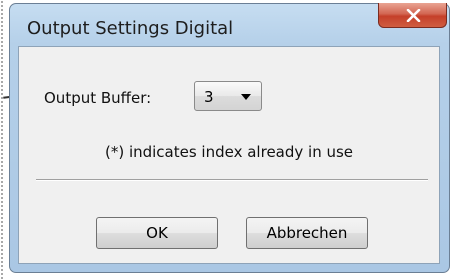 This screenshot has width=453, height=279. Describe the element at coordinates (232, 180) in the screenshot. I see `separator` at that location.